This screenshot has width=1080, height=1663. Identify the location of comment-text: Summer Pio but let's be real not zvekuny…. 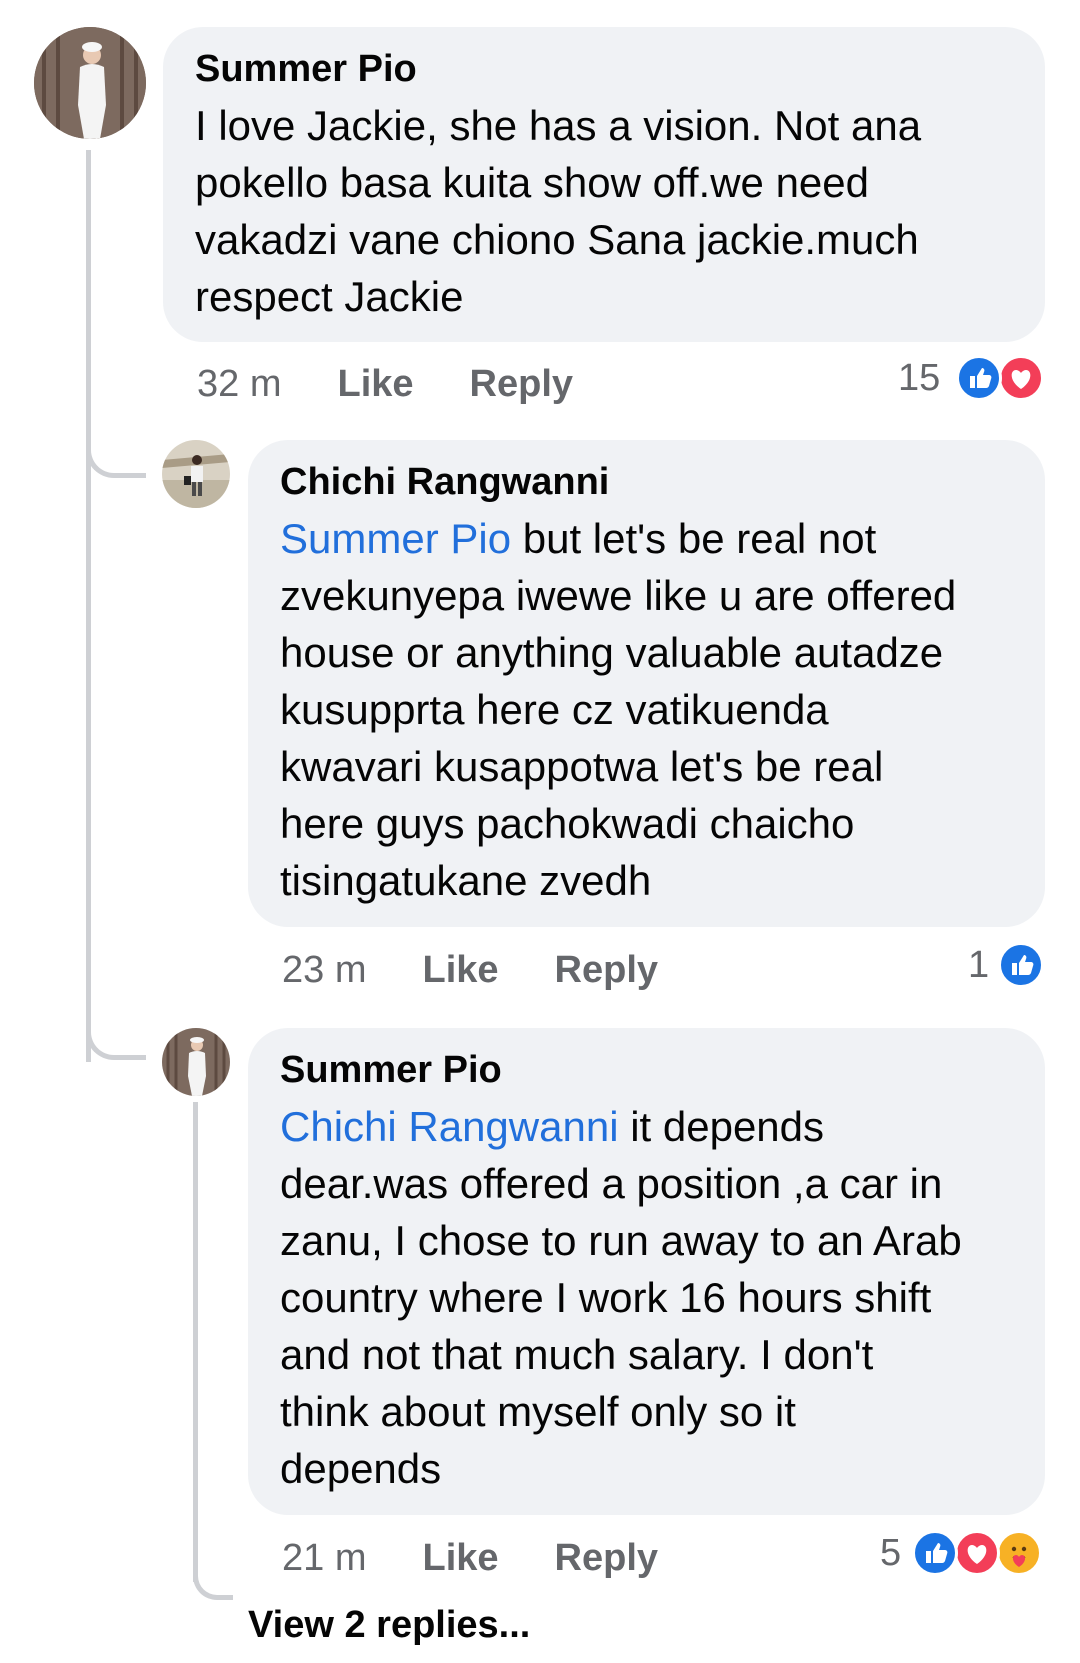
(618, 709).